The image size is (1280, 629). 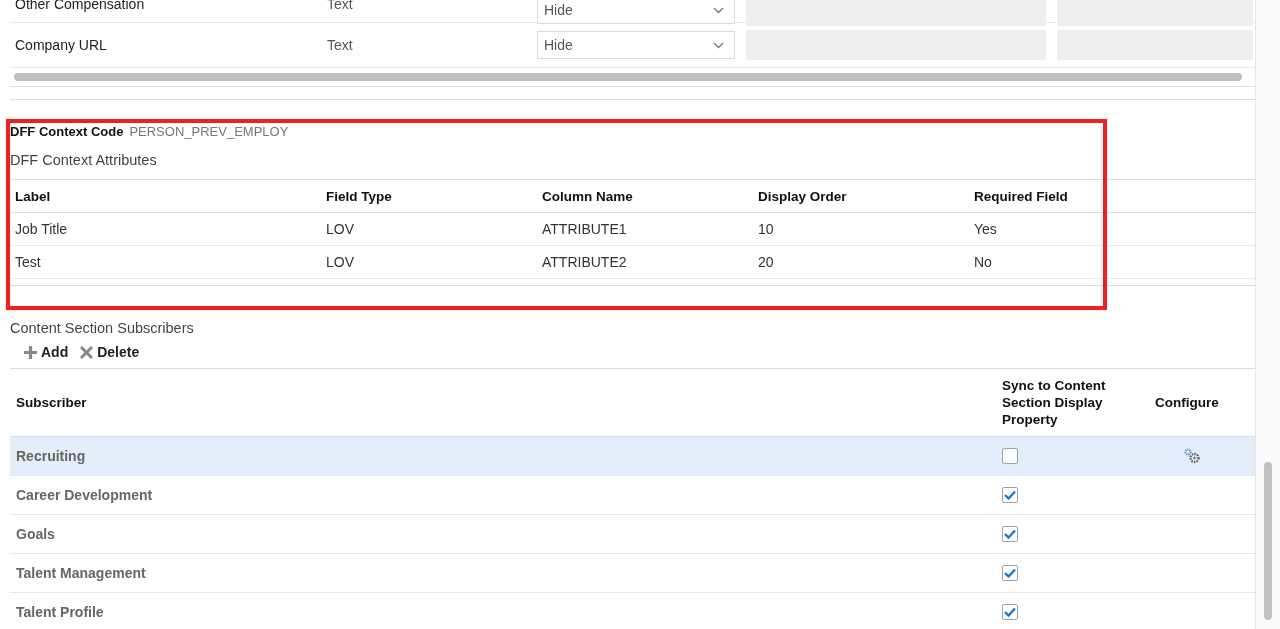 What do you see at coordinates (67, 131) in the screenshot?
I see `context-code-label: DFF Context Code` at bounding box center [67, 131].